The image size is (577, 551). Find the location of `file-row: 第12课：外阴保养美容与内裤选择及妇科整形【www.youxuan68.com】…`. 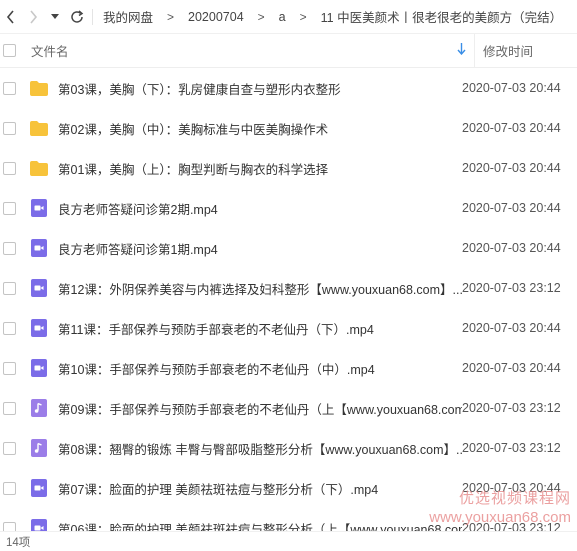

file-row: 第12课：外阴保养美容与内裤选择及妇科整形【www.youxuan68.com】… is located at coordinates (288, 288).